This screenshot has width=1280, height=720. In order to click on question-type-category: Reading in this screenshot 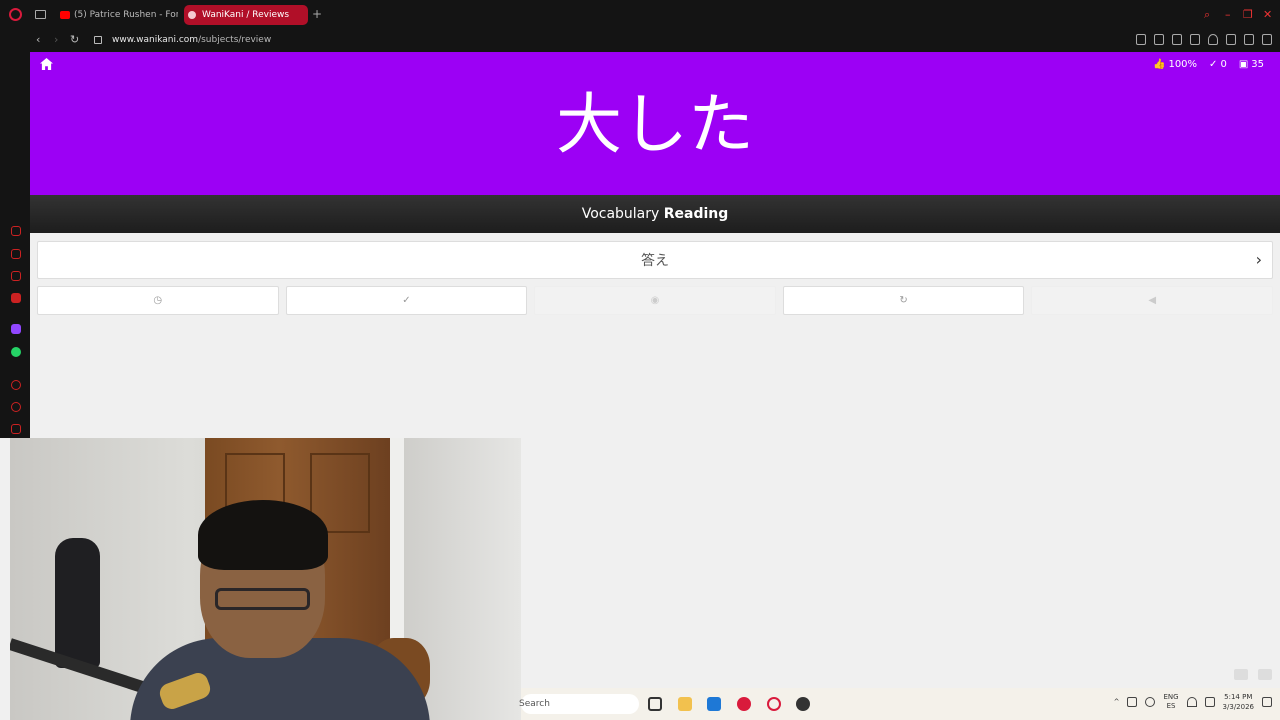, I will do `click(696, 214)`.